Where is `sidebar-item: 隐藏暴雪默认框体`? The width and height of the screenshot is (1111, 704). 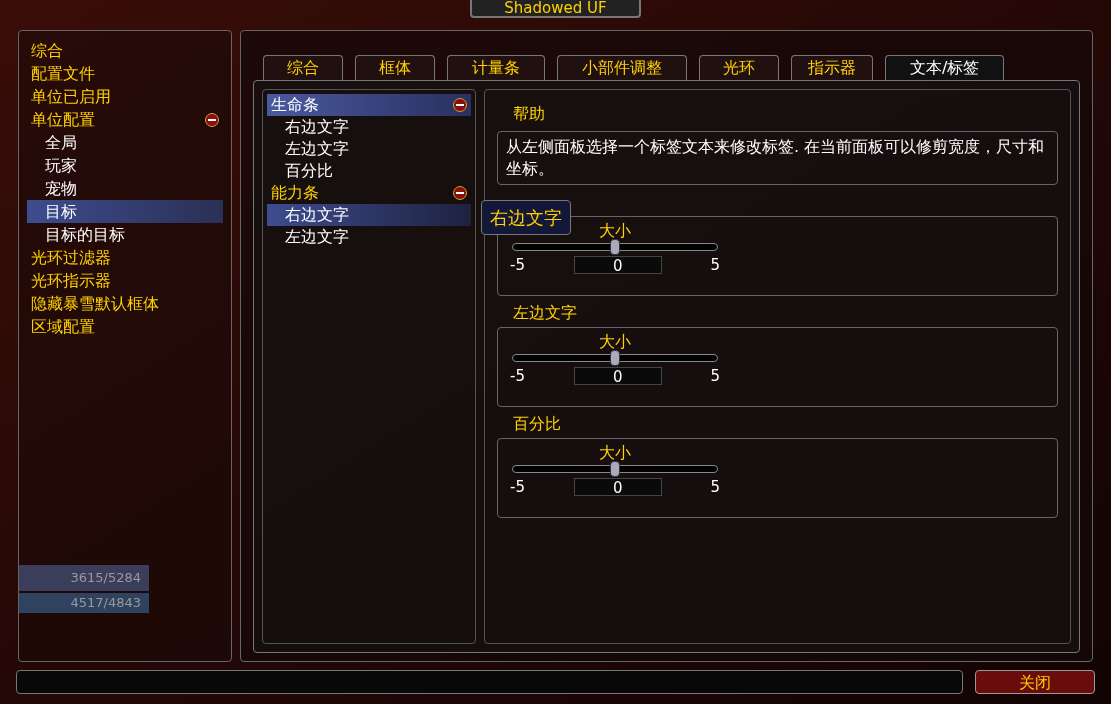
sidebar-item: 隐藏暴雪默认框体 is located at coordinates (125, 303).